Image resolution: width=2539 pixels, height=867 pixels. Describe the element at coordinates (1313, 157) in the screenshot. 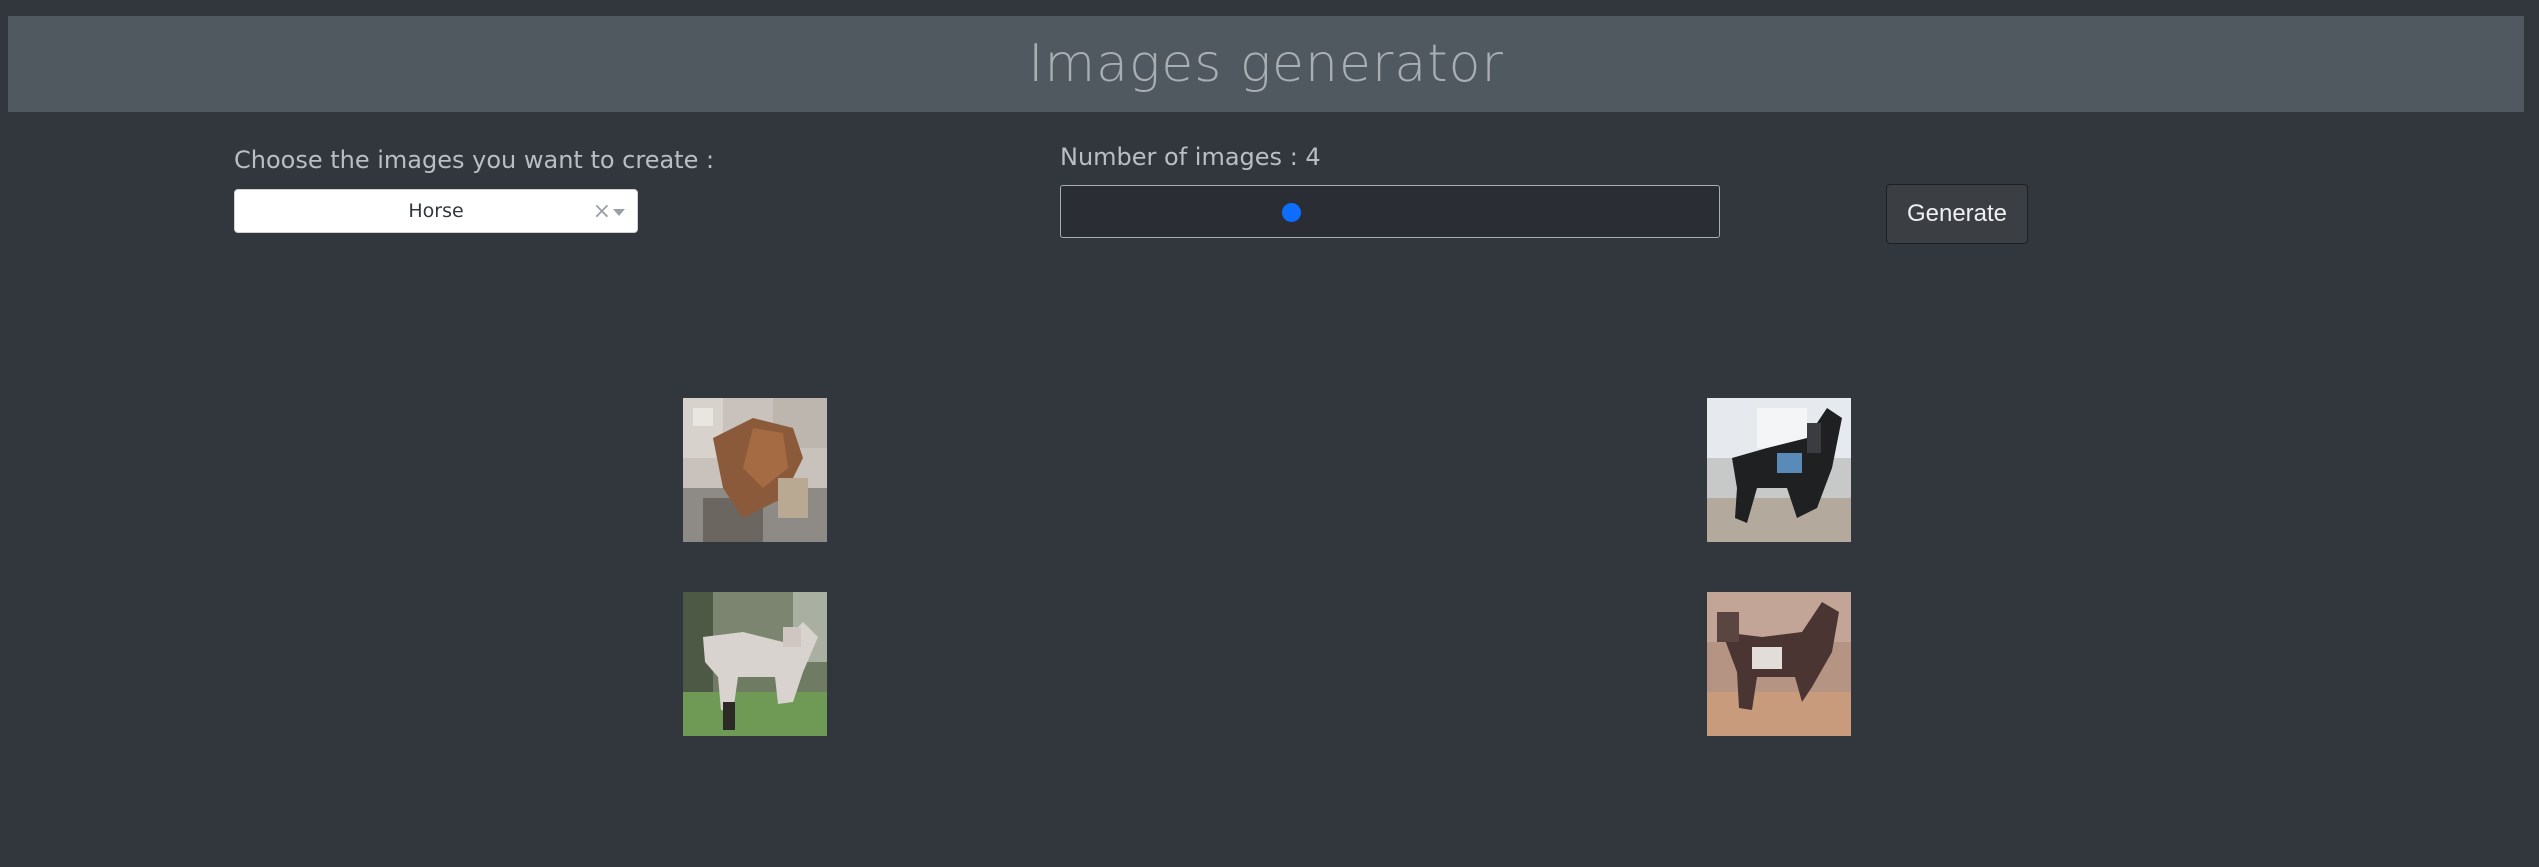

I see `image-count-value: 4` at that location.